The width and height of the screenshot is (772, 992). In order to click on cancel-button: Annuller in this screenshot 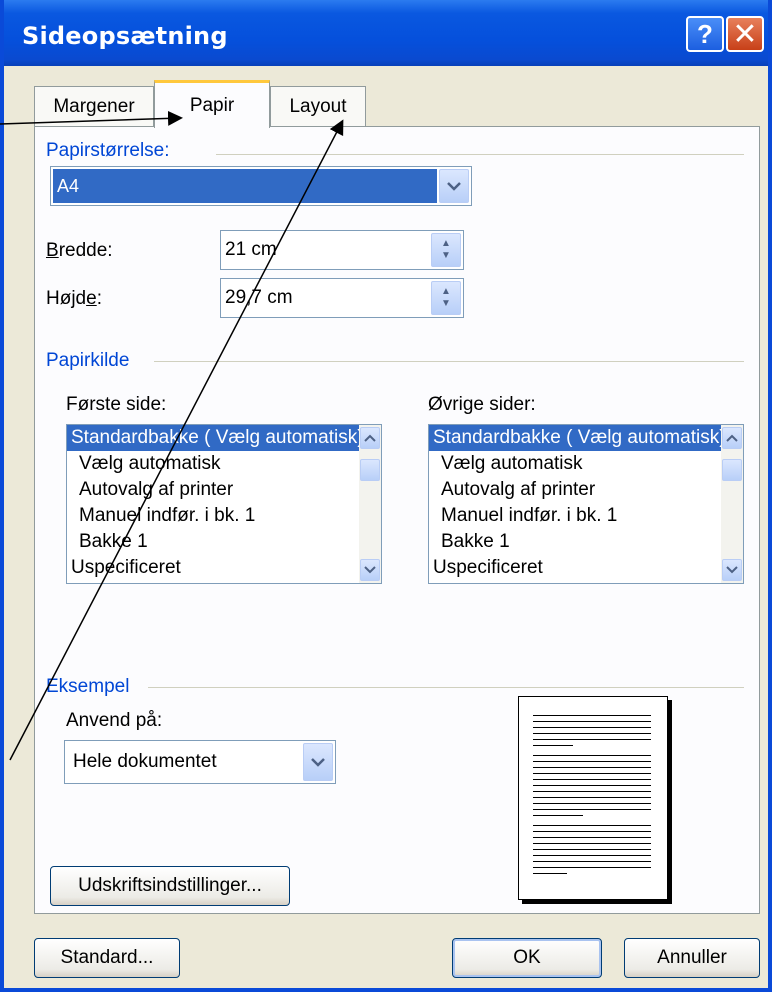, I will do `click(692, 958)`.